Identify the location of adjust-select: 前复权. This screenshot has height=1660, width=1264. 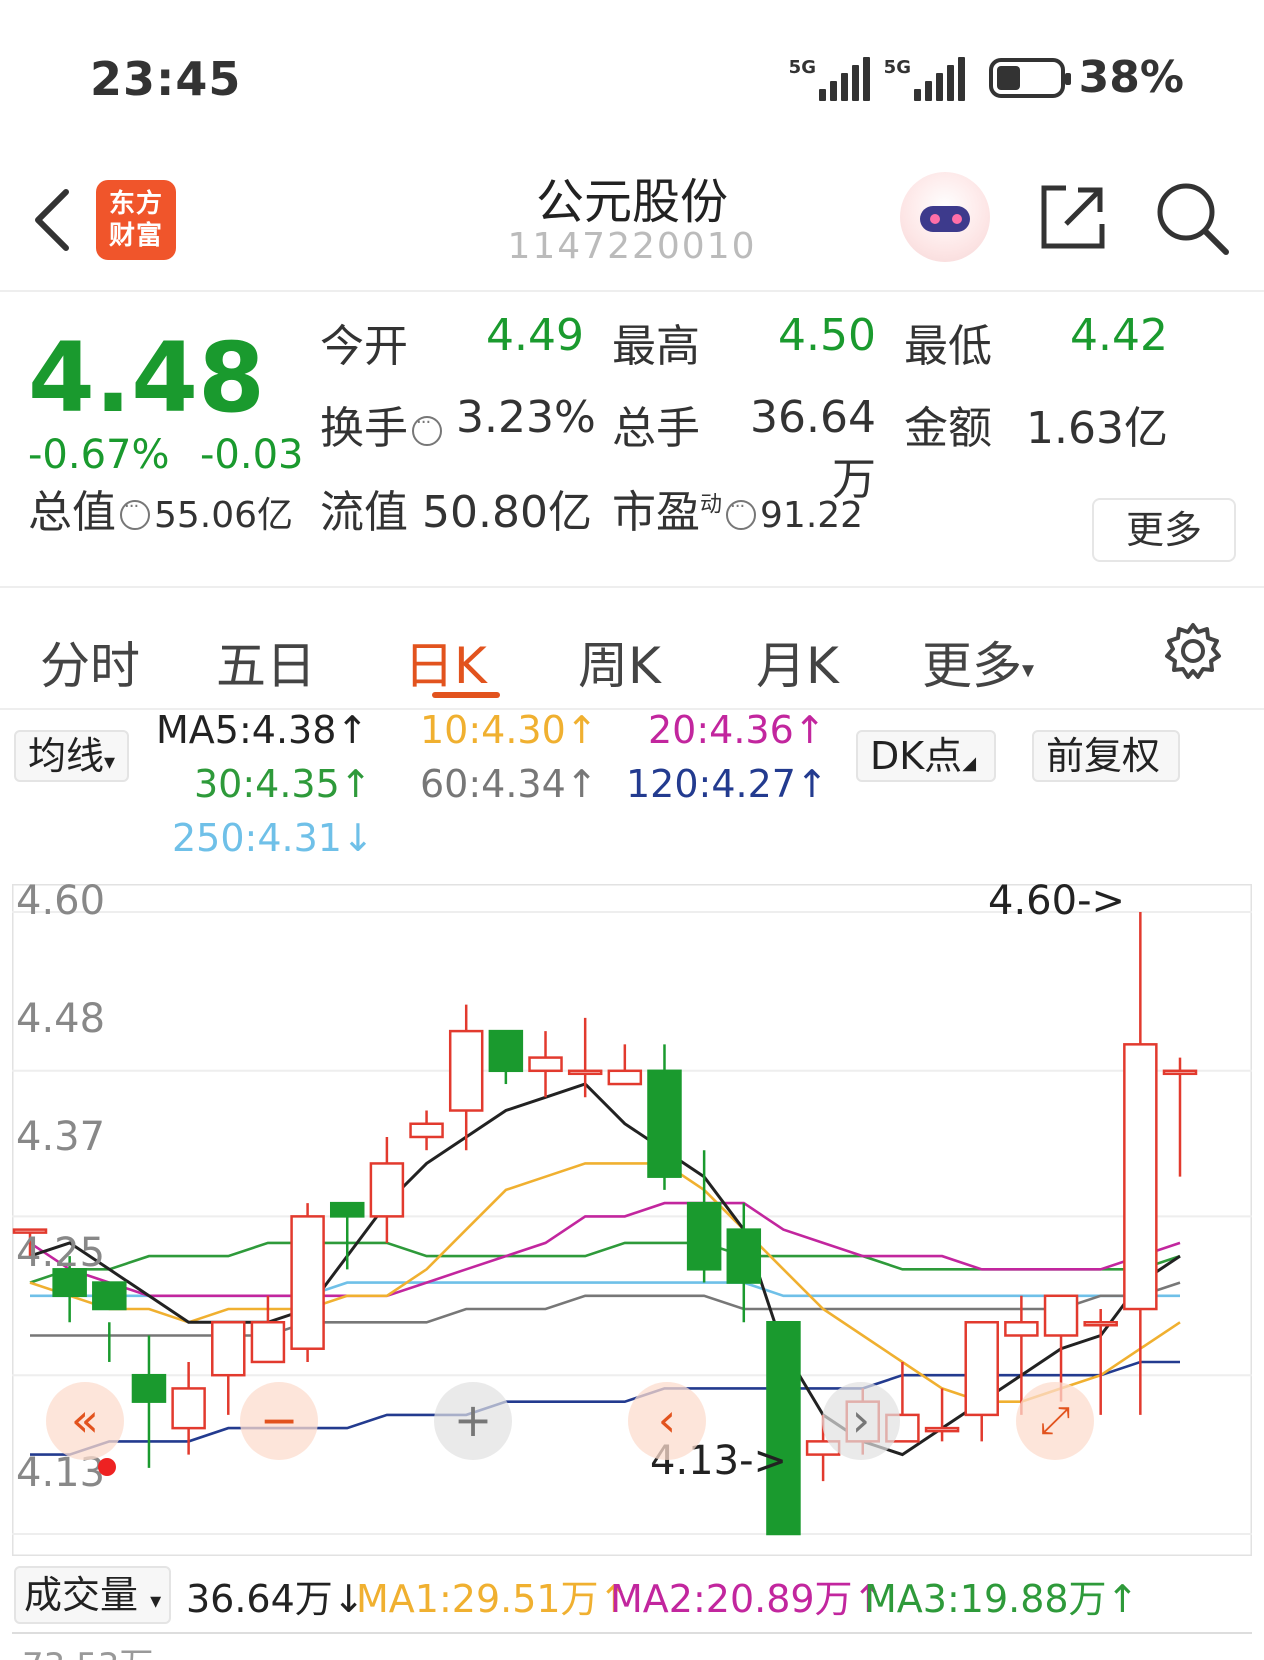
(1106, 756).